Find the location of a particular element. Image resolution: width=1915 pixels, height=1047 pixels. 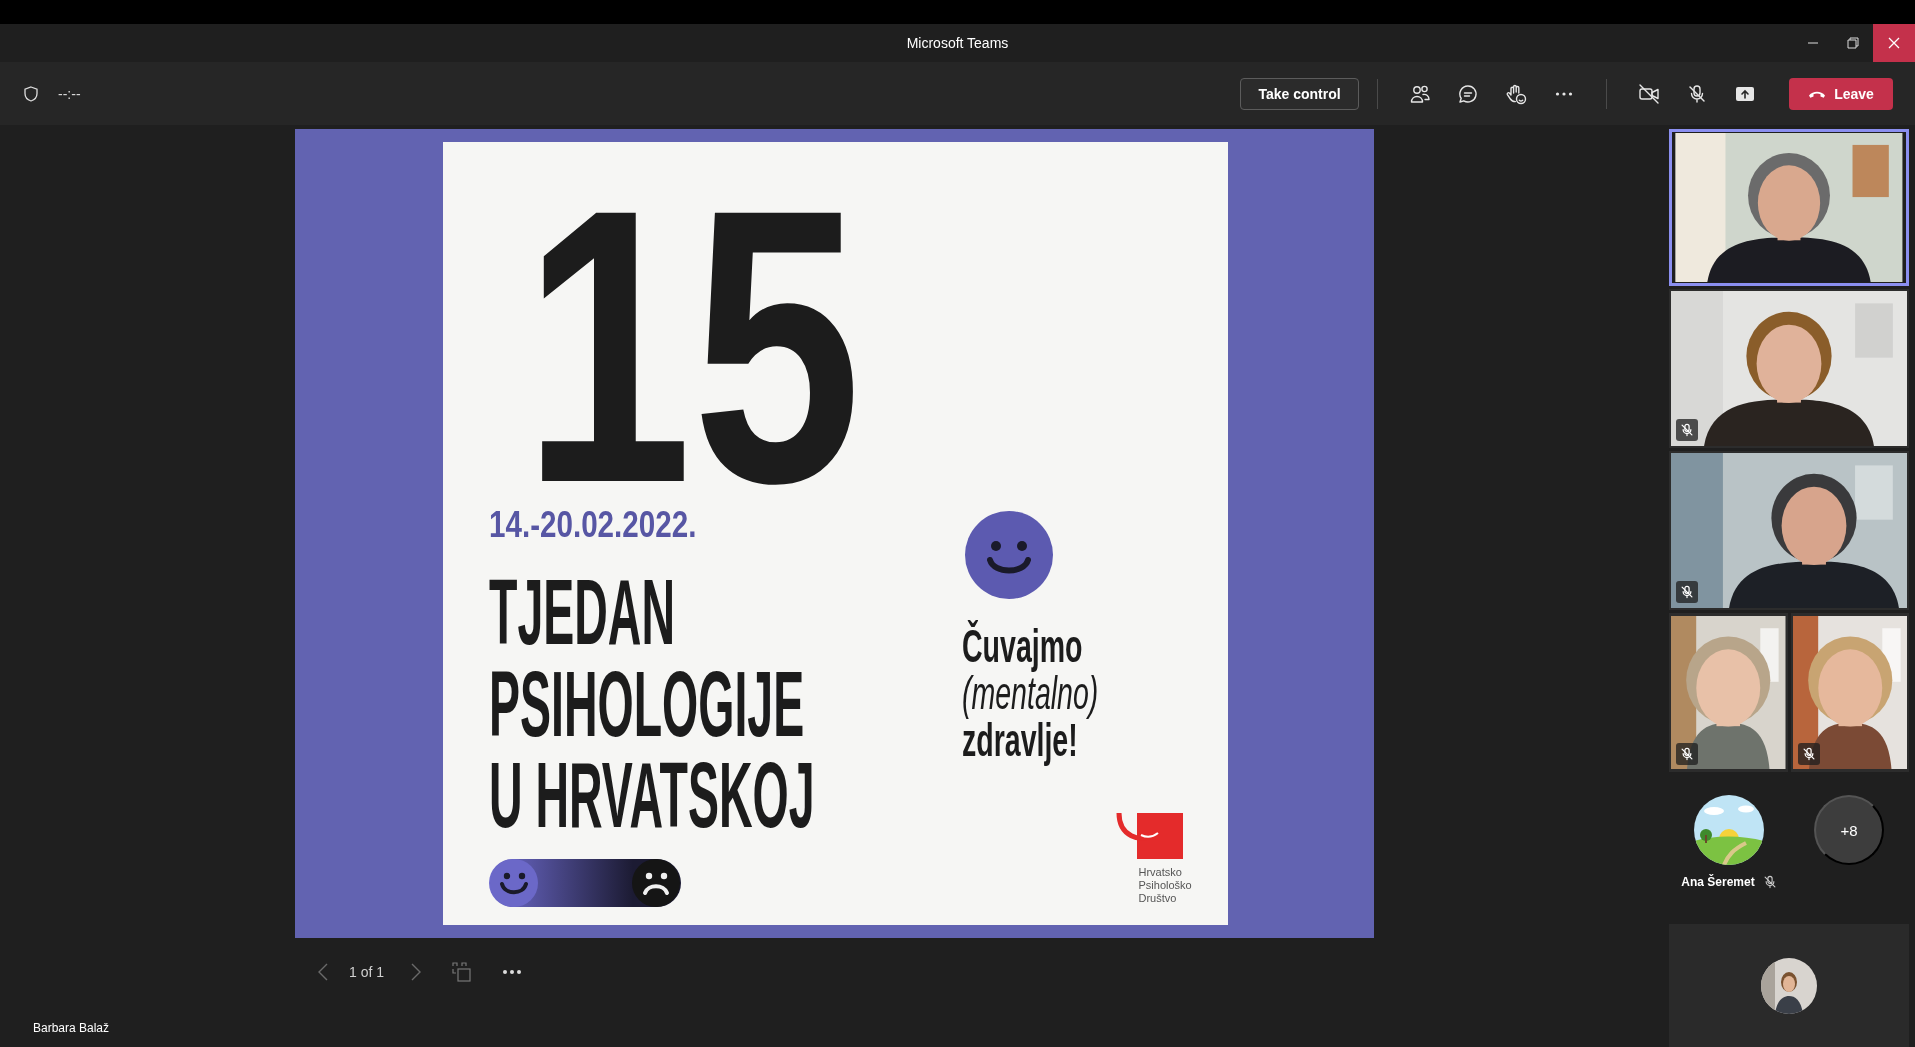

poster-title: U HRVATSKOJ is located at coordinates (651, 795).